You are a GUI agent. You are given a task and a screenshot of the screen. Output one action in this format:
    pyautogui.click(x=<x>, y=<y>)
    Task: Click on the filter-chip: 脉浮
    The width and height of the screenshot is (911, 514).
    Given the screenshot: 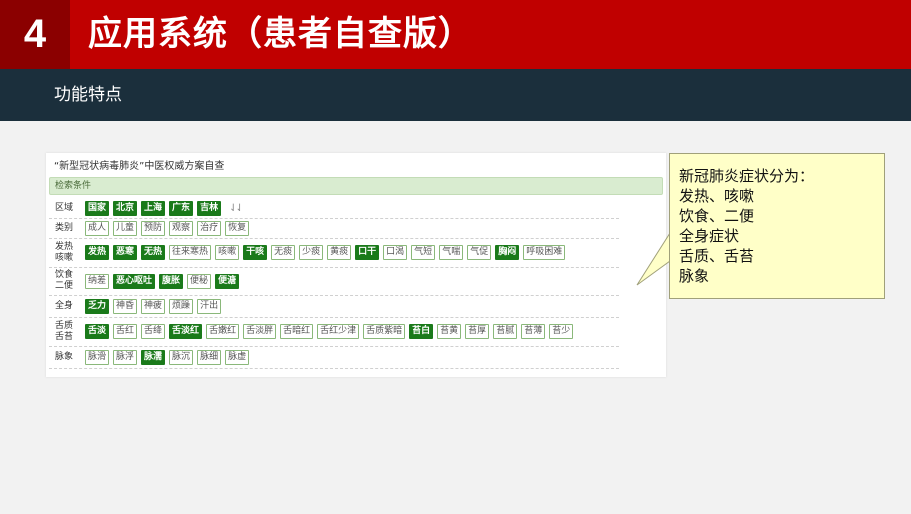 What is the action you would take?
    pyautogui.click(x=125, y=357)
    